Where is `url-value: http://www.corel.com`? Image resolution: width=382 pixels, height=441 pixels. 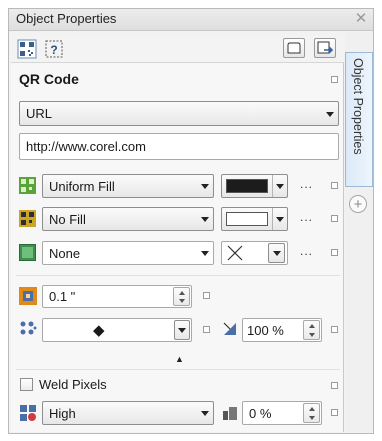
url-value: http://www.corel.com is located at coordinates (86, 146).